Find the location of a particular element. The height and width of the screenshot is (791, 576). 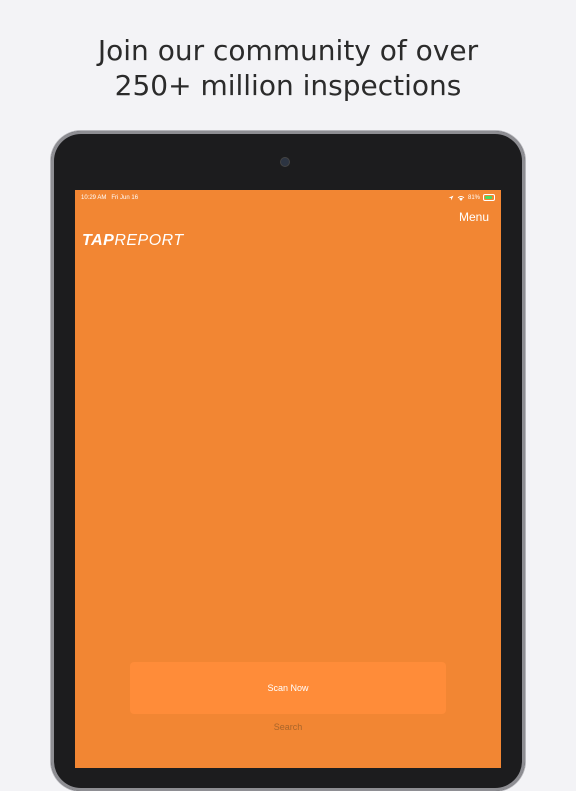

menu-button: Menu is located at coordinates (474, 217).